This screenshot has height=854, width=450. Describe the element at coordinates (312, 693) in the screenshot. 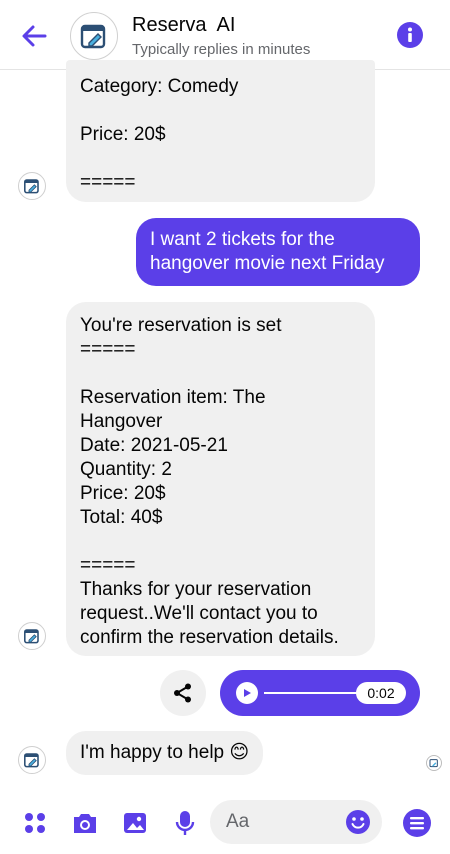

I see `audio-progress` at that location.